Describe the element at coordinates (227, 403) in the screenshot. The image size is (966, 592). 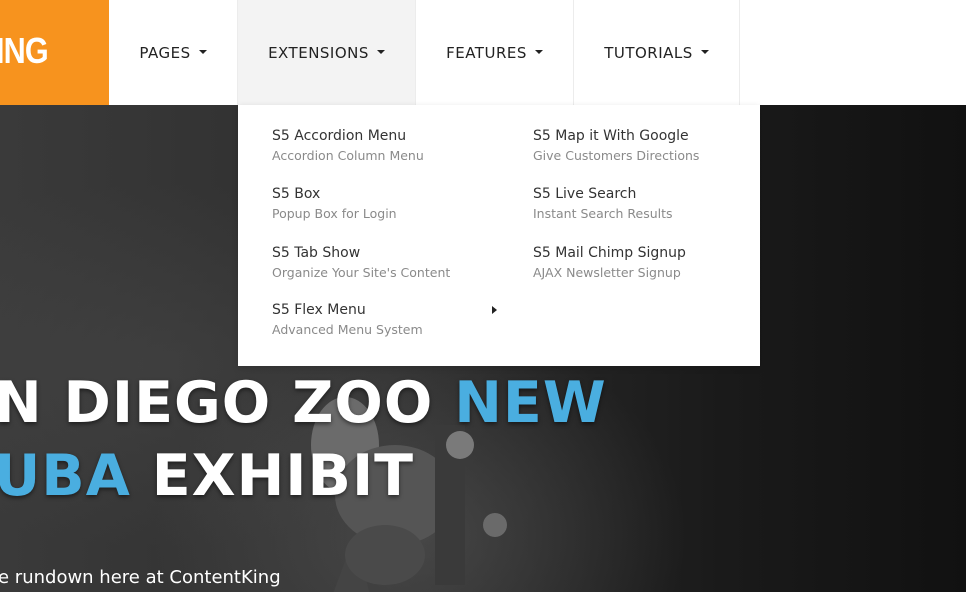
I see `hero-title-line1-a: N DIEGO ZOO` at that location.